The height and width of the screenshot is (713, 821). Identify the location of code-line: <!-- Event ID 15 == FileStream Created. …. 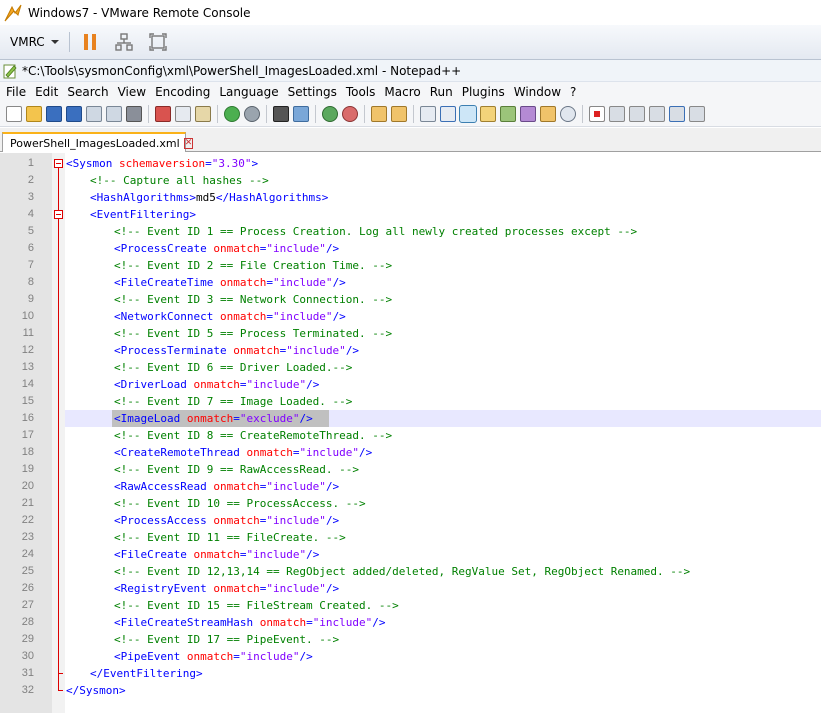
(256, 605).